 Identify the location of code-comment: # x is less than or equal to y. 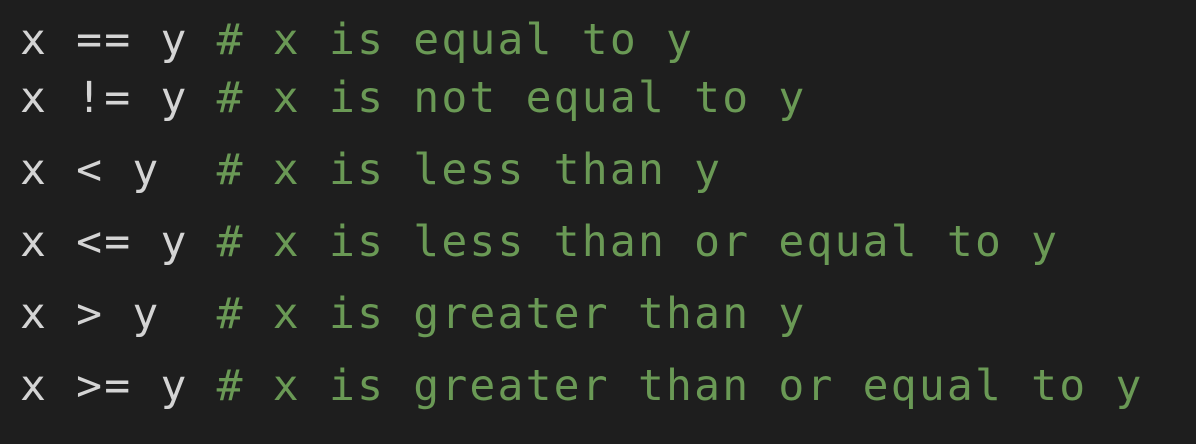
(638, 242).